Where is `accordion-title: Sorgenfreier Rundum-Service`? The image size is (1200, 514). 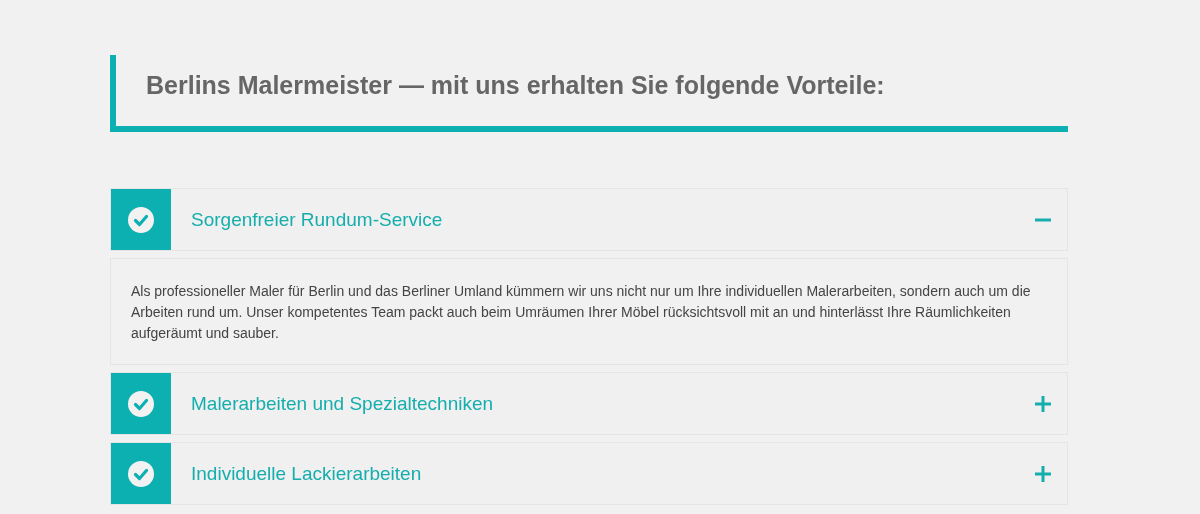
accordion-title: Sorgenfreier Rundum-Service is located at coordinates (317, 219).